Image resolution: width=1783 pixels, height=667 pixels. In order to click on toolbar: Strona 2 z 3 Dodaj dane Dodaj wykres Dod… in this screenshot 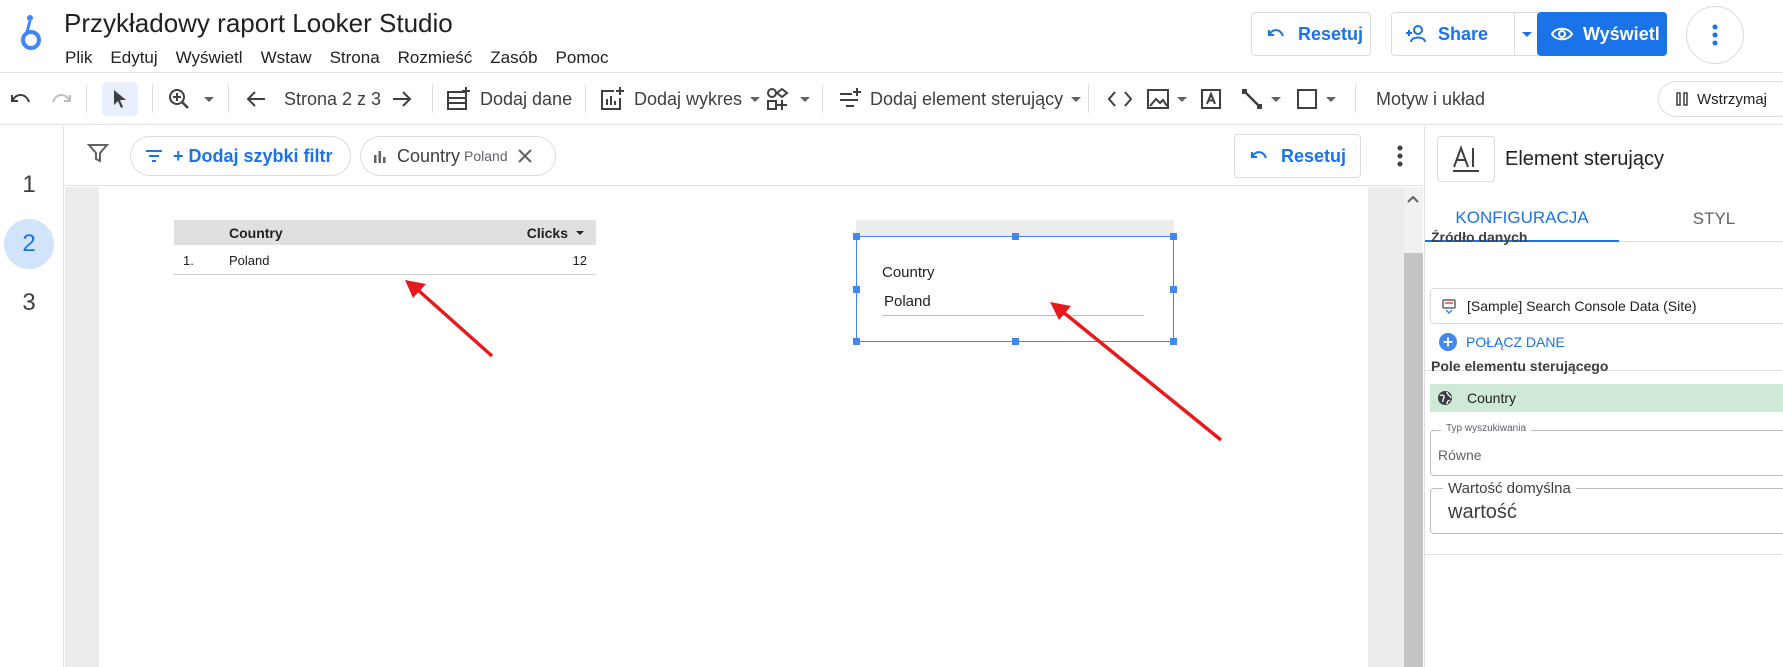, I will do `click(891, 98)`.